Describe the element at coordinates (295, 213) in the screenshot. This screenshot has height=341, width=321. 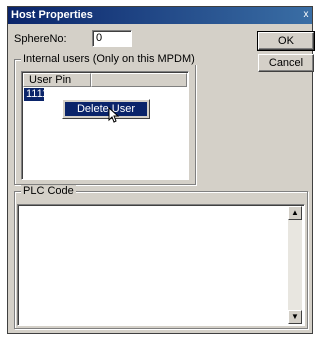
I see `scroll-up-icon: ▲` at that location.